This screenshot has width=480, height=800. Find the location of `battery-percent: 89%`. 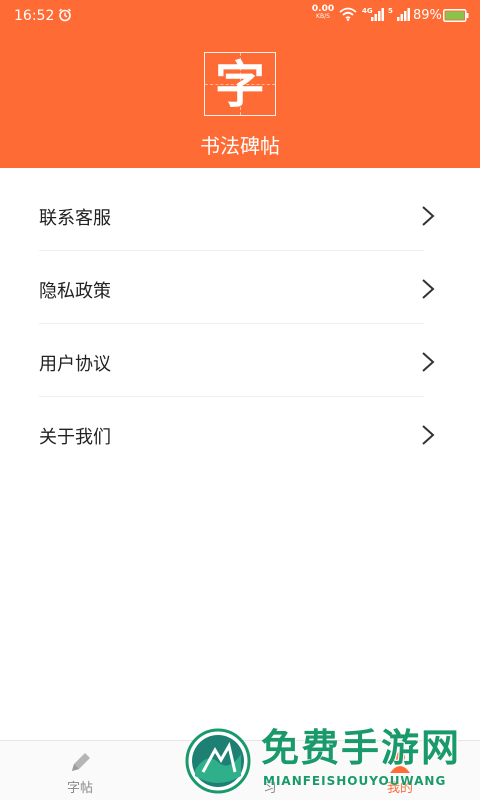

battery-percent: 89% is located at coordinates (427, 15).